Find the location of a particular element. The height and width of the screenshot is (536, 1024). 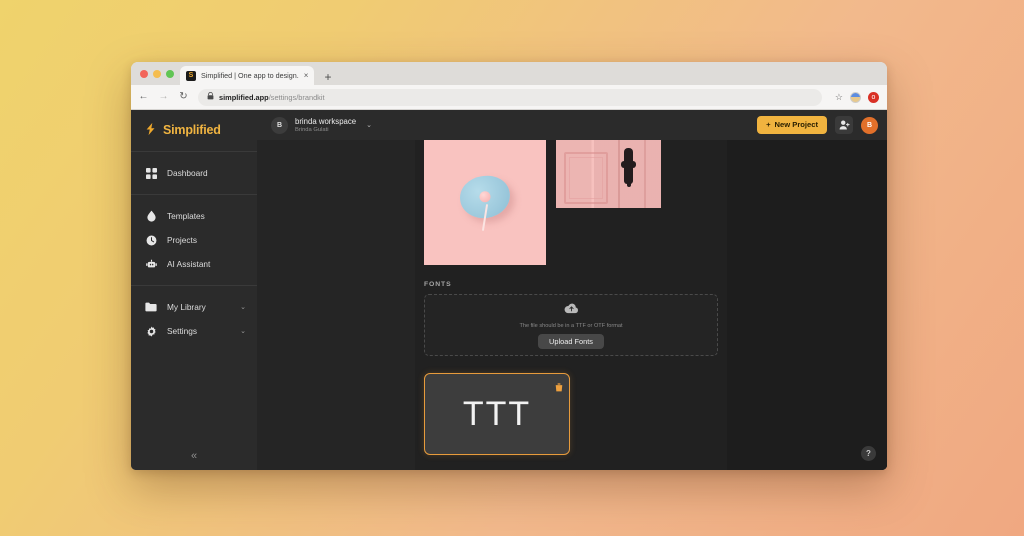

sidebar-group-primary: Dashboard is located at coordinates (194, 173).